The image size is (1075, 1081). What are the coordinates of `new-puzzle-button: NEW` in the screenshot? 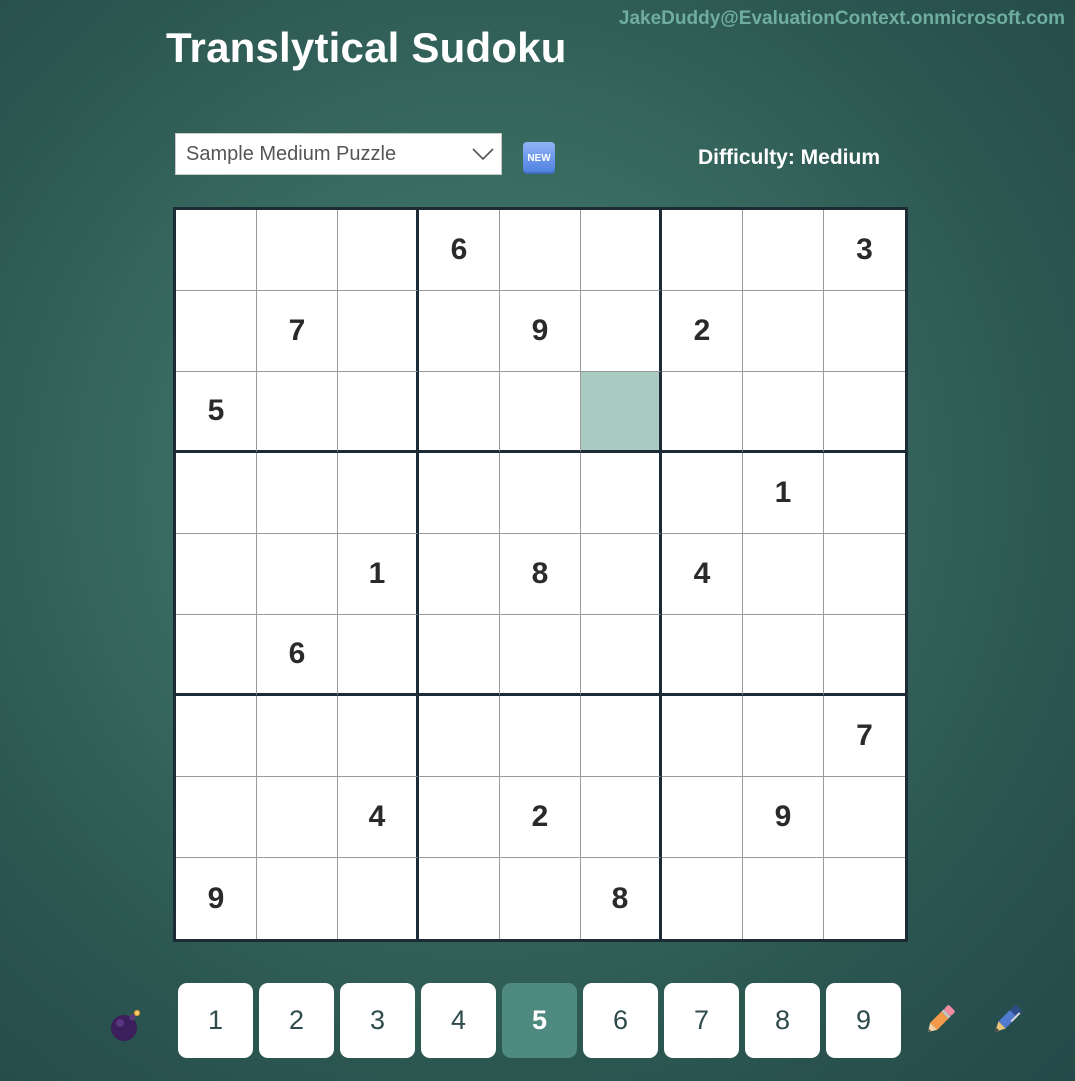 It's located at (539, 158).